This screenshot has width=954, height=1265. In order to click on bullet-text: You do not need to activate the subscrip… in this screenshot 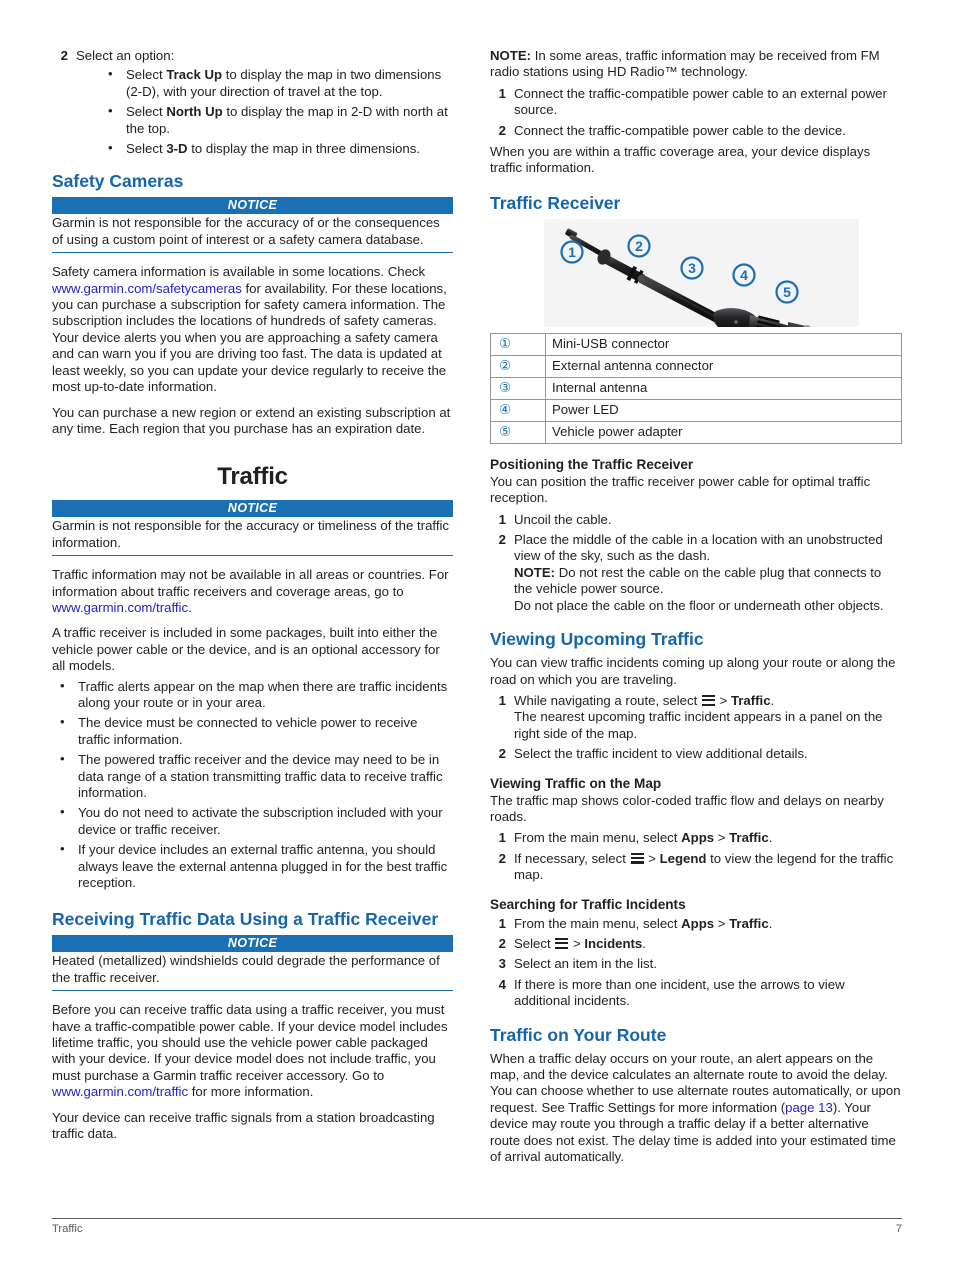, I will do `click(260, 821)`.